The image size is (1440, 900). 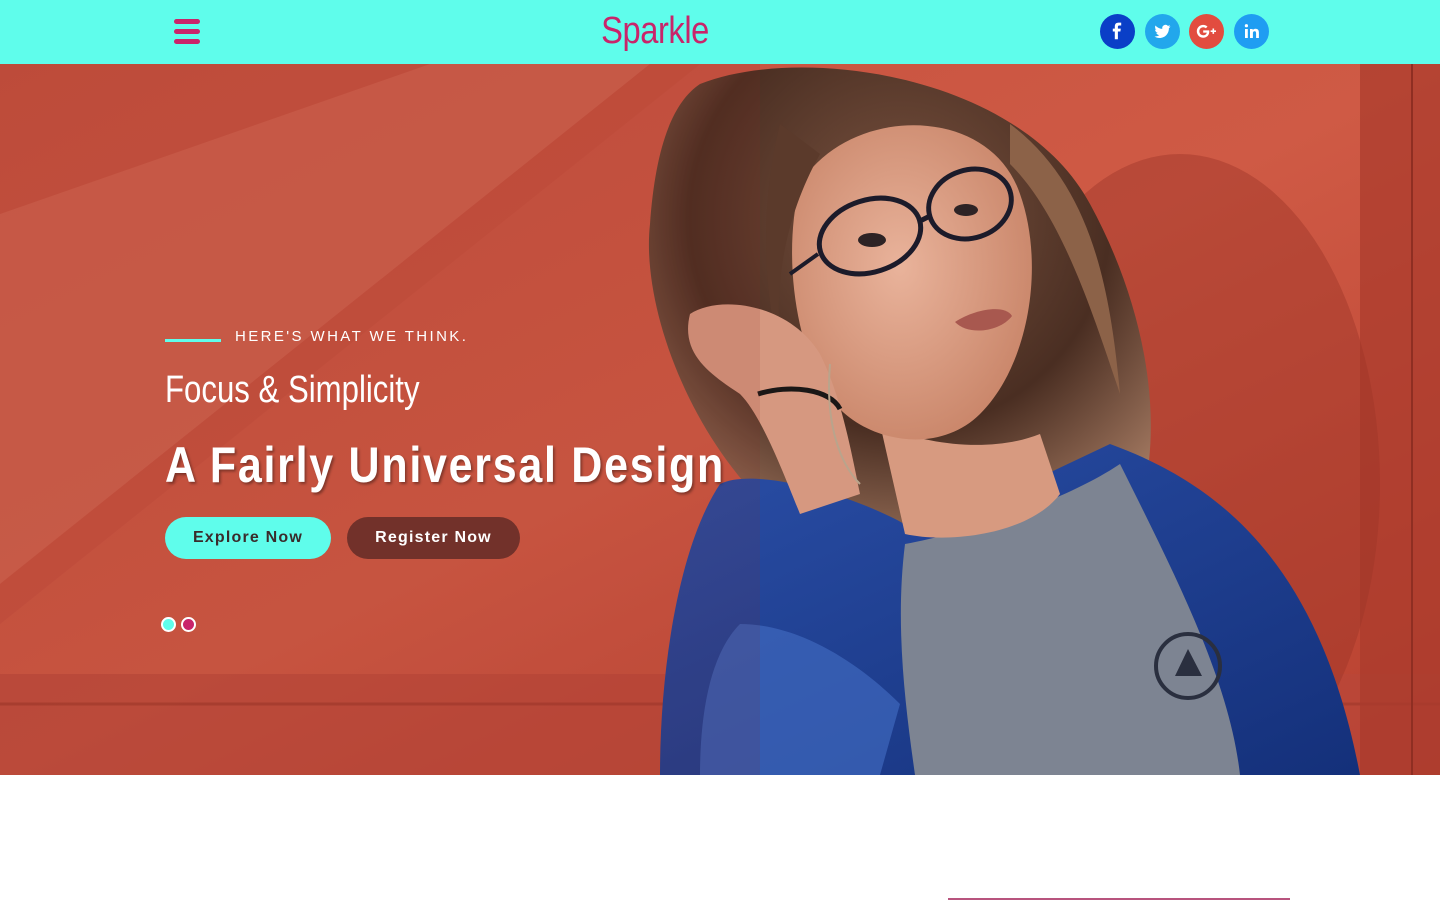 I want to click on linkedin-icon, so click(x=1251, y=31).